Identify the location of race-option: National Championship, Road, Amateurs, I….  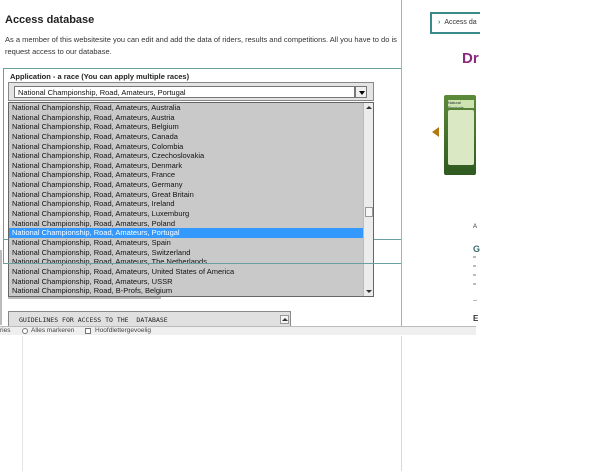
(186, 204).